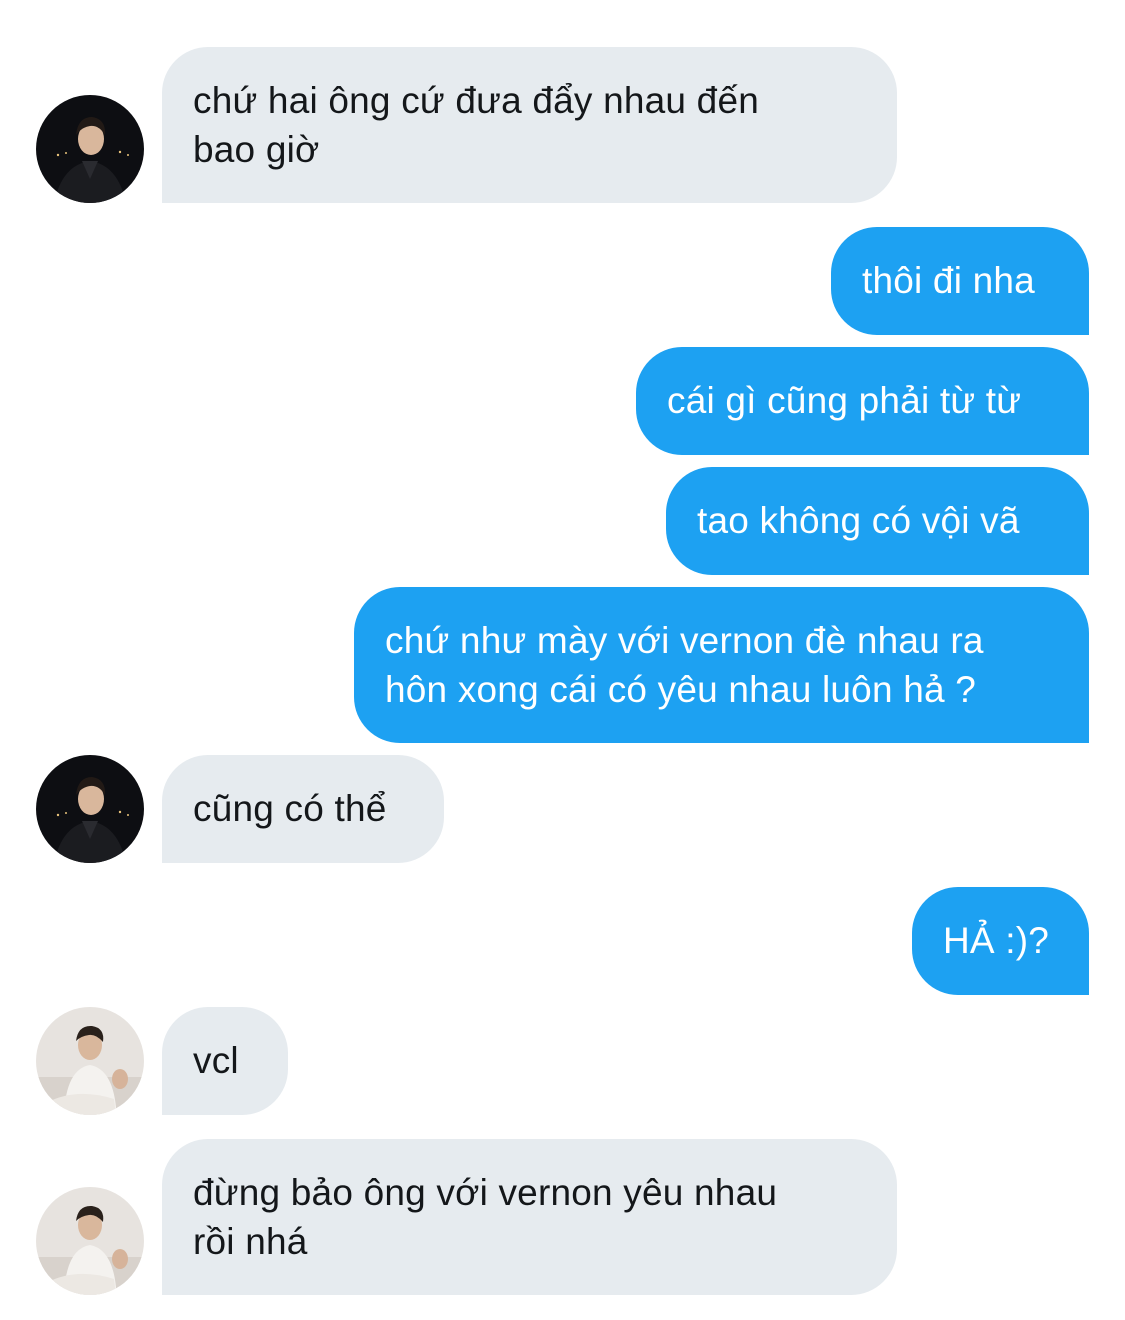 The height and width of the screenshot is (1320, 1125). Describe the element at coordinates (303, 809) in the screenshot. I see `message-bubble-incoming: cũng có thể` at that location.